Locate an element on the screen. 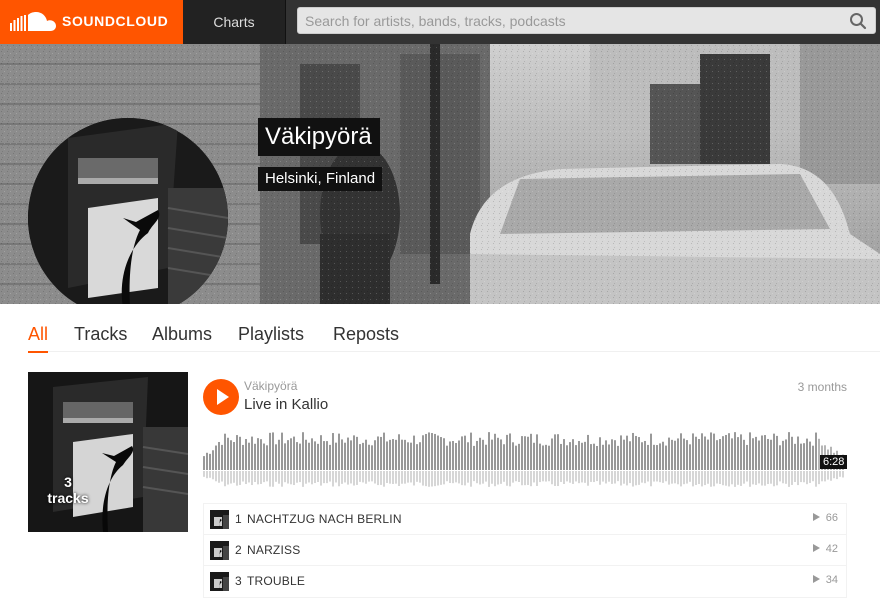 Image resolution: width=880 pixels, height=606 pixels. track-number: 1 is located at coordinates (238, 519).